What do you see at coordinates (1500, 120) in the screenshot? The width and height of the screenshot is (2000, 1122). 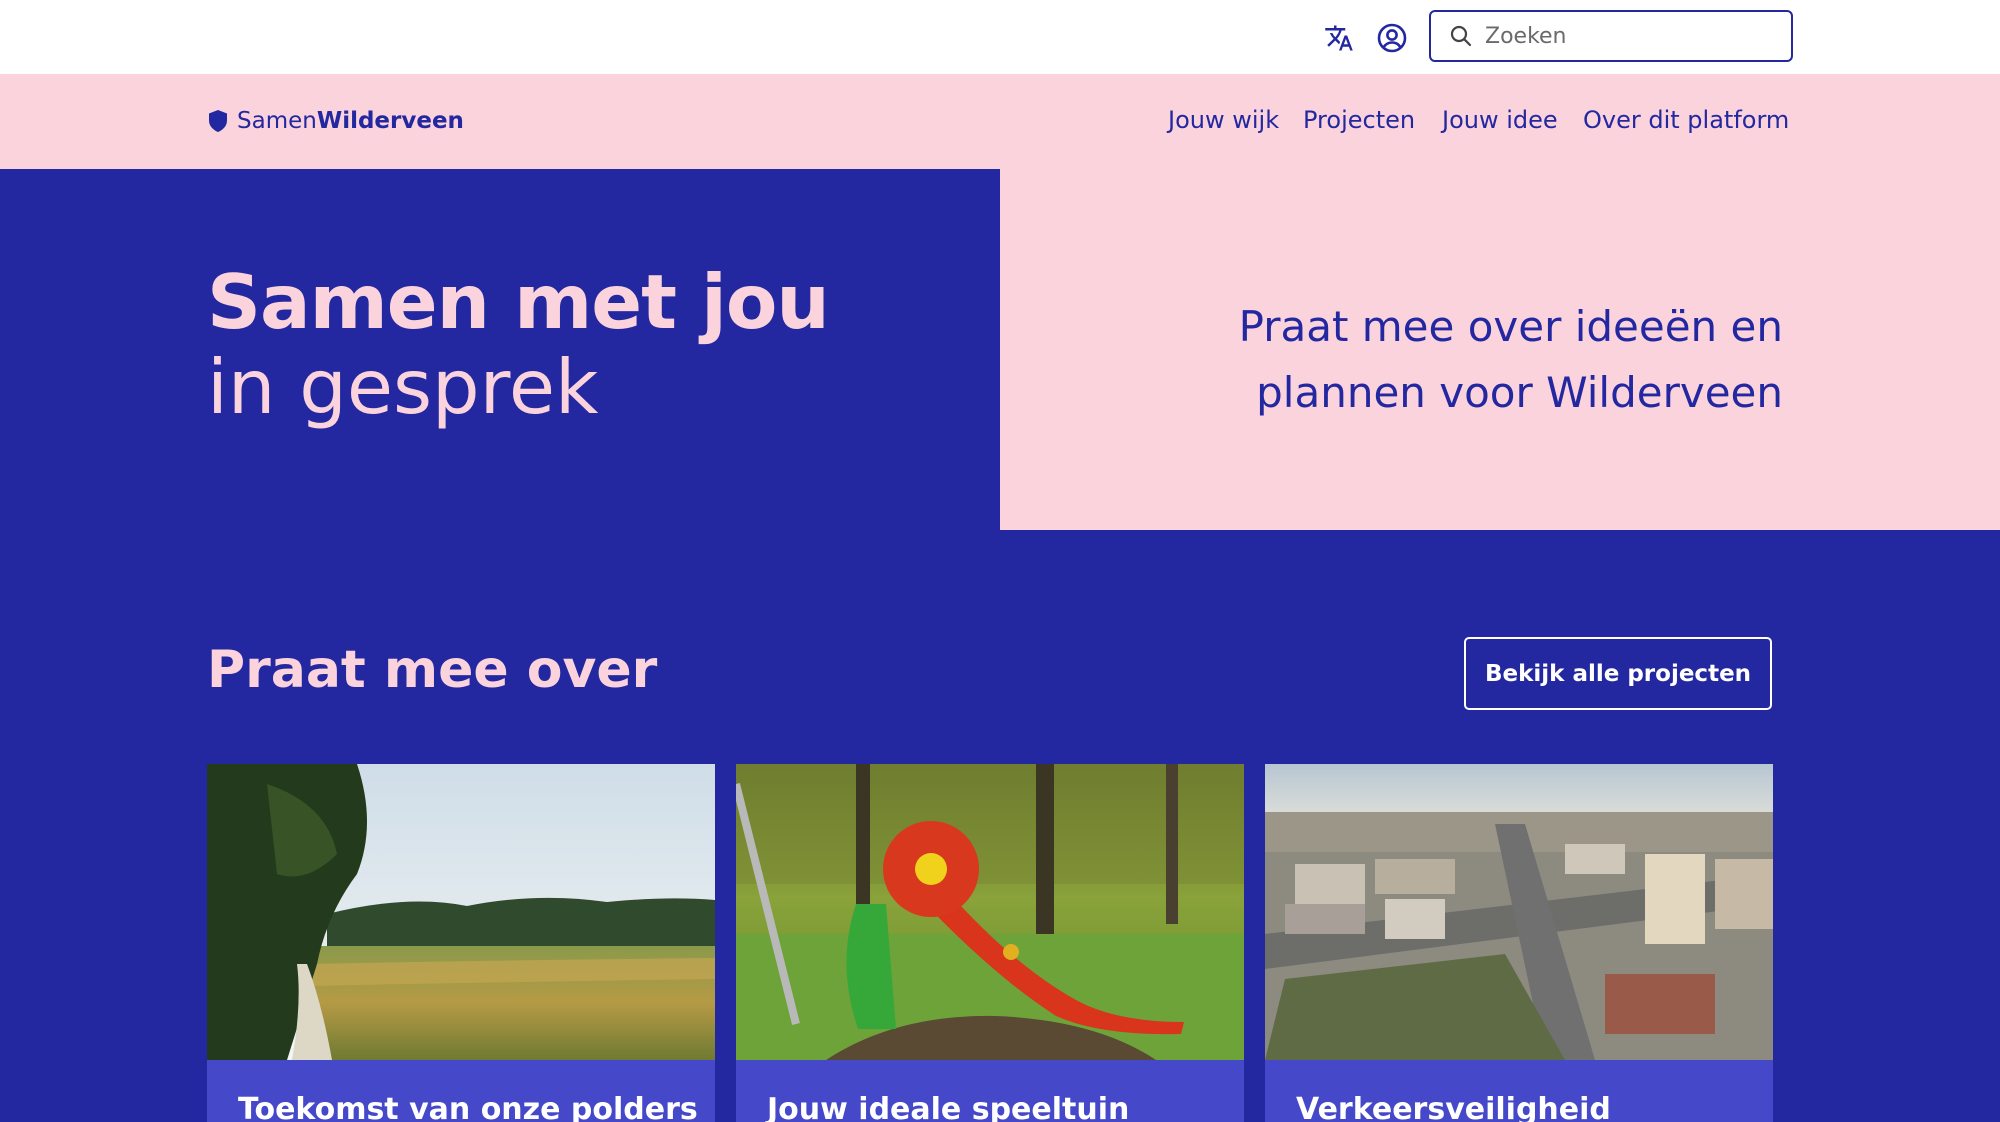 I see `nav-item-jouw-idee: Jouw idee` at bounding box center [1500, 120].